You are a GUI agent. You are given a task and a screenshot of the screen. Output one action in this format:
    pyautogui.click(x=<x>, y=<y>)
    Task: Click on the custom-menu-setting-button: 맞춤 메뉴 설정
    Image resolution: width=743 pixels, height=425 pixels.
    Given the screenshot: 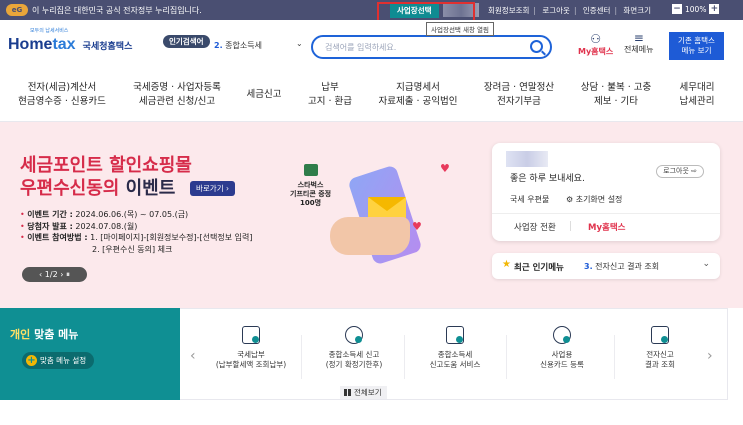 What is the action you would take?
    pyautogui.click(x=58, y=360)
    